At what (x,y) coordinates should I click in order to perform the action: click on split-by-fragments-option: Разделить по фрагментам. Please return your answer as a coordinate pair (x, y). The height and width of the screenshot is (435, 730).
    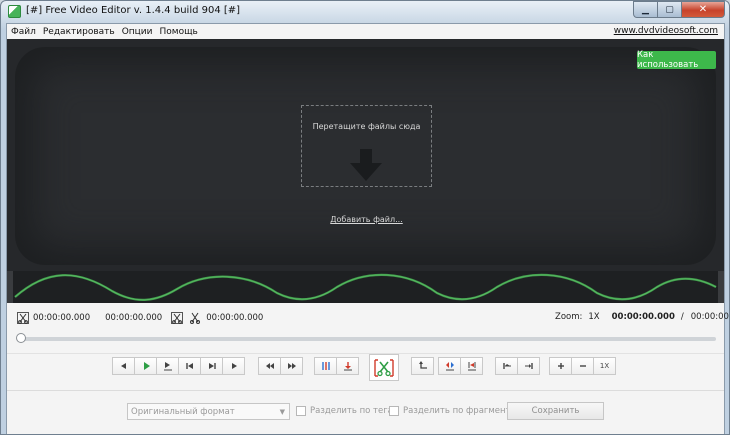
    Looking at the image, I should click on (455, 411).